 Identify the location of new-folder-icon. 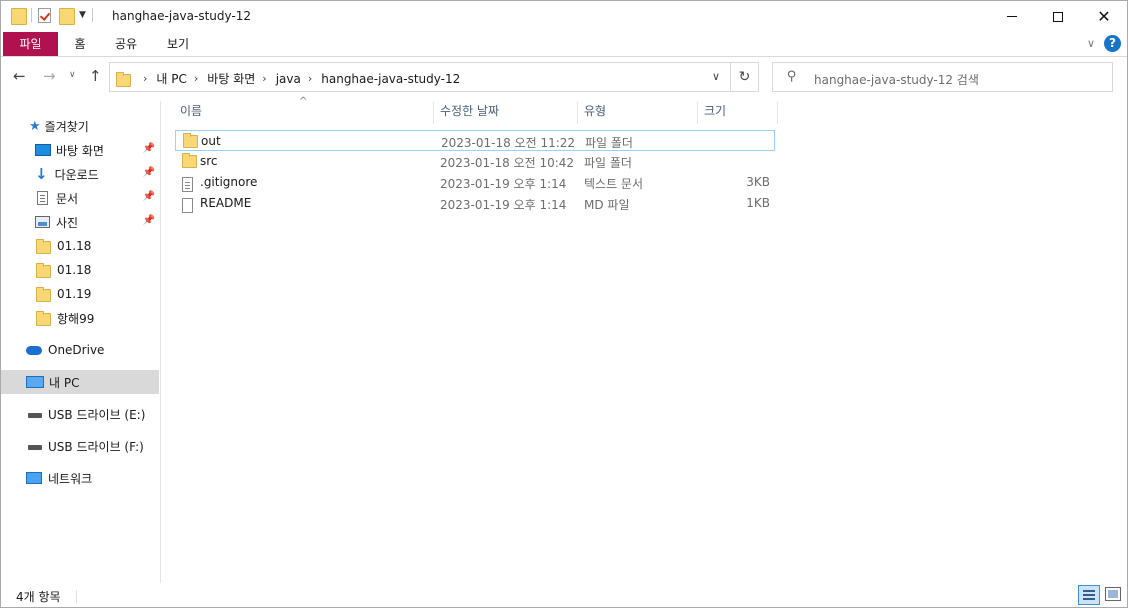
(67, 16).